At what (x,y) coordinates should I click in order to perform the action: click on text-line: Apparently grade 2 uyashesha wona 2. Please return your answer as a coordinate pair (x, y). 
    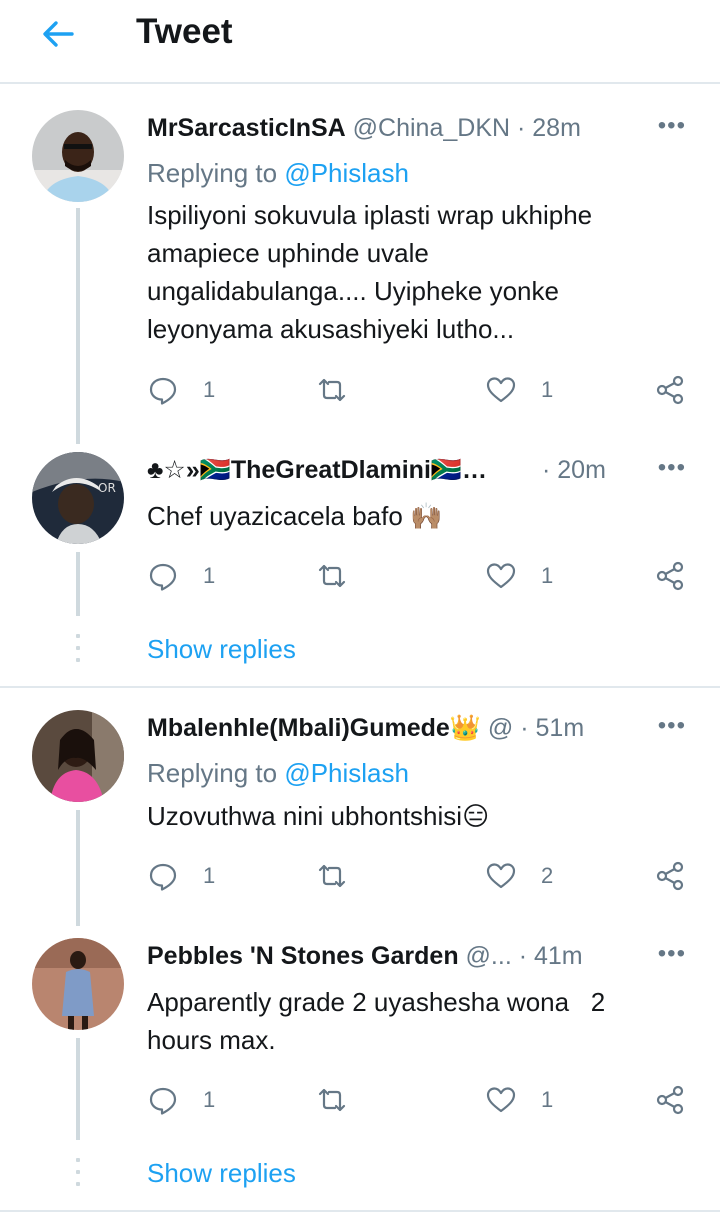
    Looking at the image, I should click on (376, 1002).